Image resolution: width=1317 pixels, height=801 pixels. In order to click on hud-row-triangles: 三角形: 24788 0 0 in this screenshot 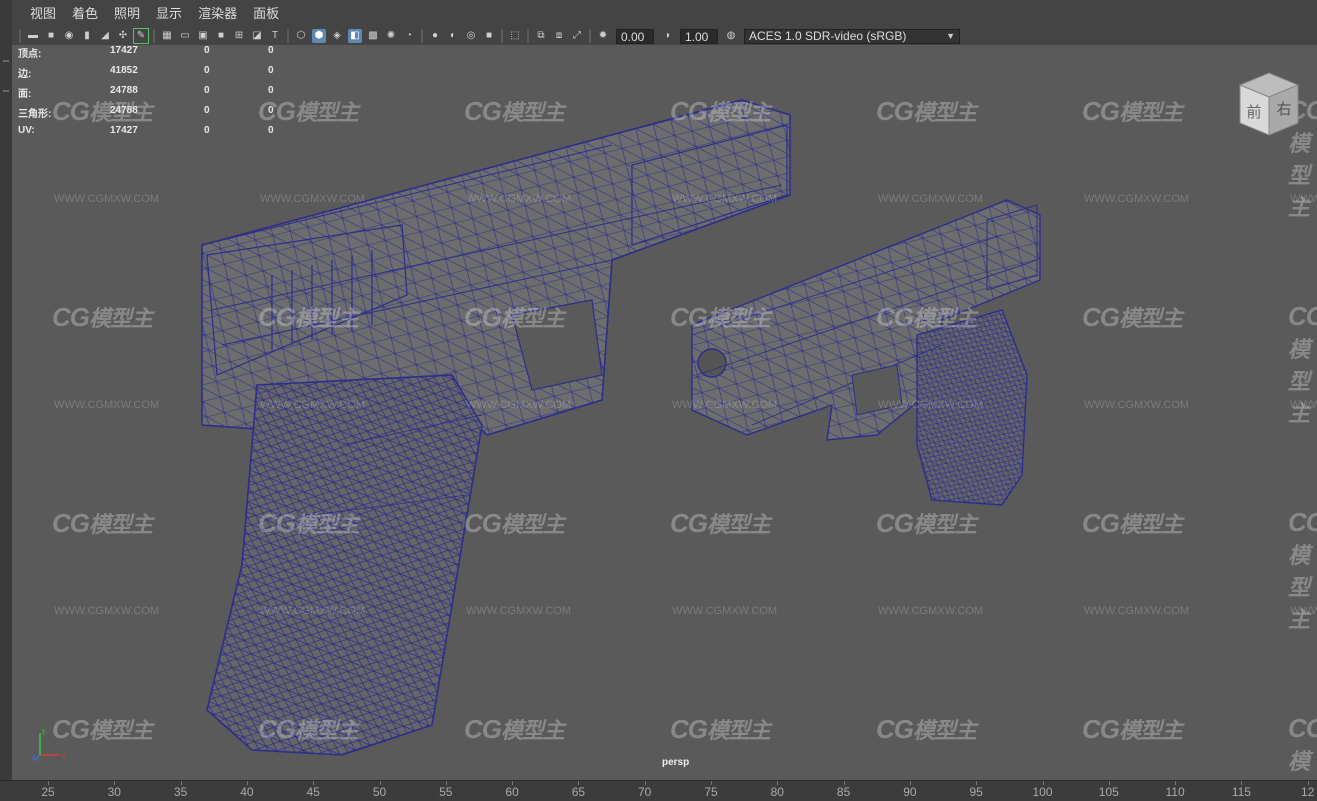, I will do `click(168, 115)`.